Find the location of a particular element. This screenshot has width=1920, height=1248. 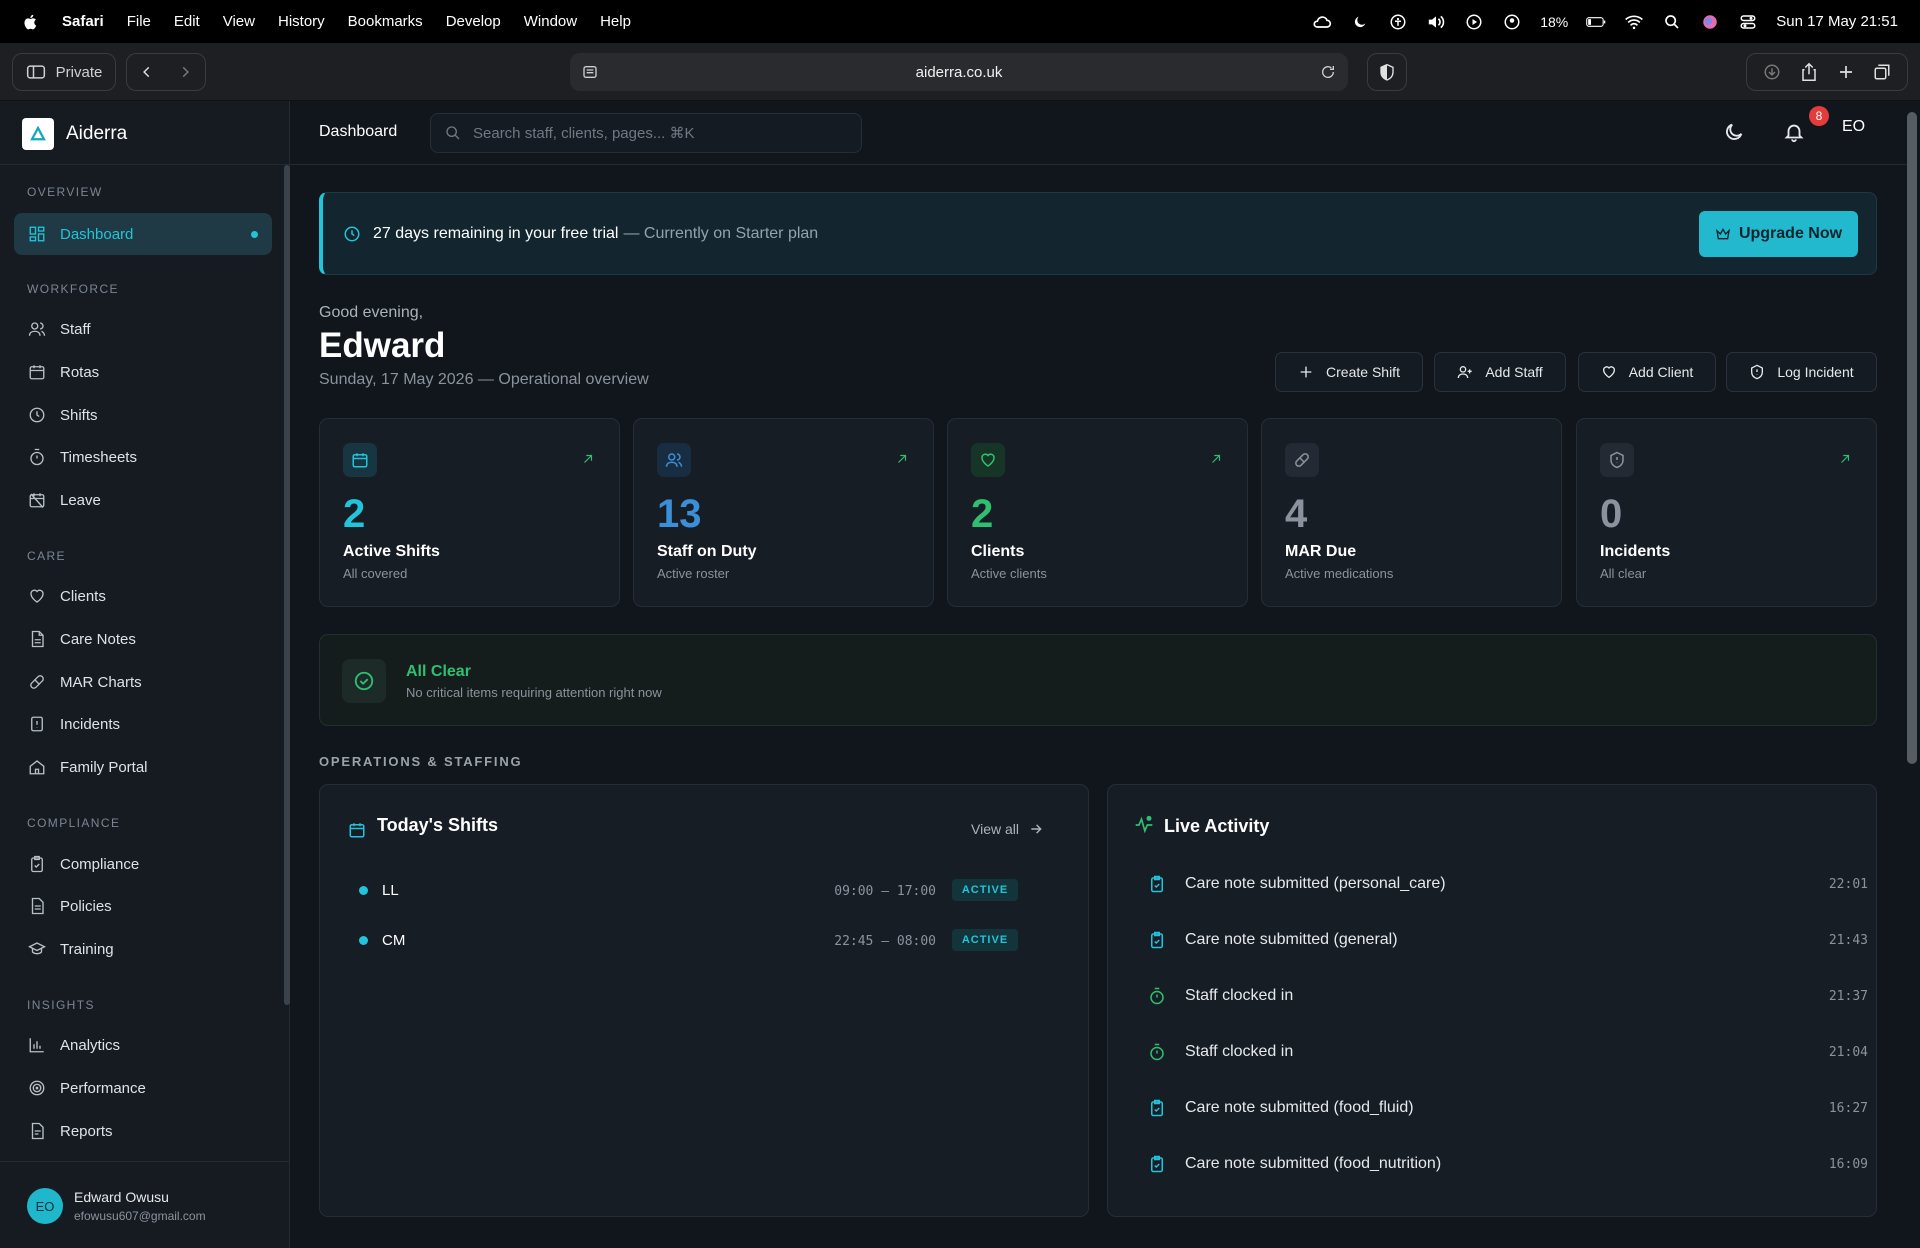

download-icon is located at coordinates (1772, 72).